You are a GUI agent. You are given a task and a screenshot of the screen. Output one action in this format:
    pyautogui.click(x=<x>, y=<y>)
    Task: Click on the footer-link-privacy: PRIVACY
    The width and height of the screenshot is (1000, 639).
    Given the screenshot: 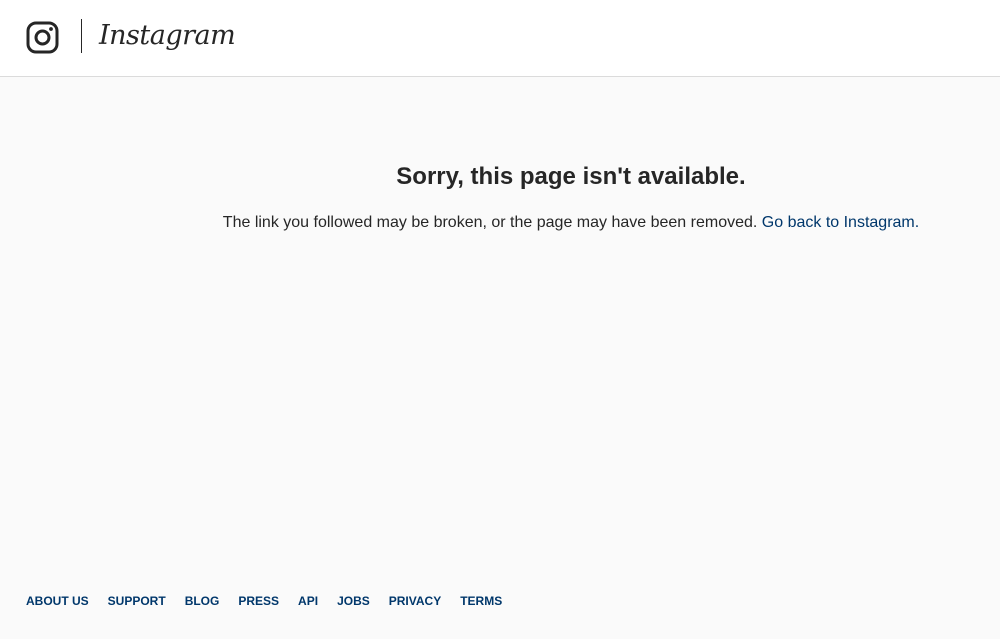 What is the action you would take?
    pyautogui.click(x=415, y=601)
    